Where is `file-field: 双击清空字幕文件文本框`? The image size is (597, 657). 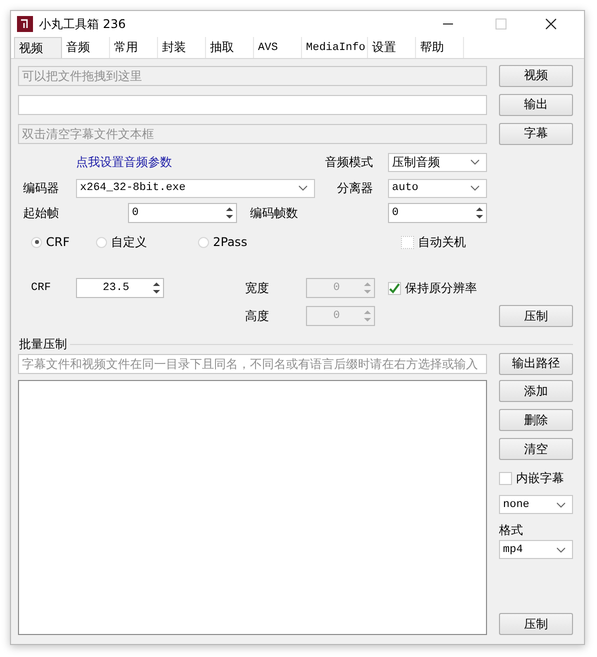
file-field: 双击清空字幕文件文本框 is located at coordinates (252, 134).